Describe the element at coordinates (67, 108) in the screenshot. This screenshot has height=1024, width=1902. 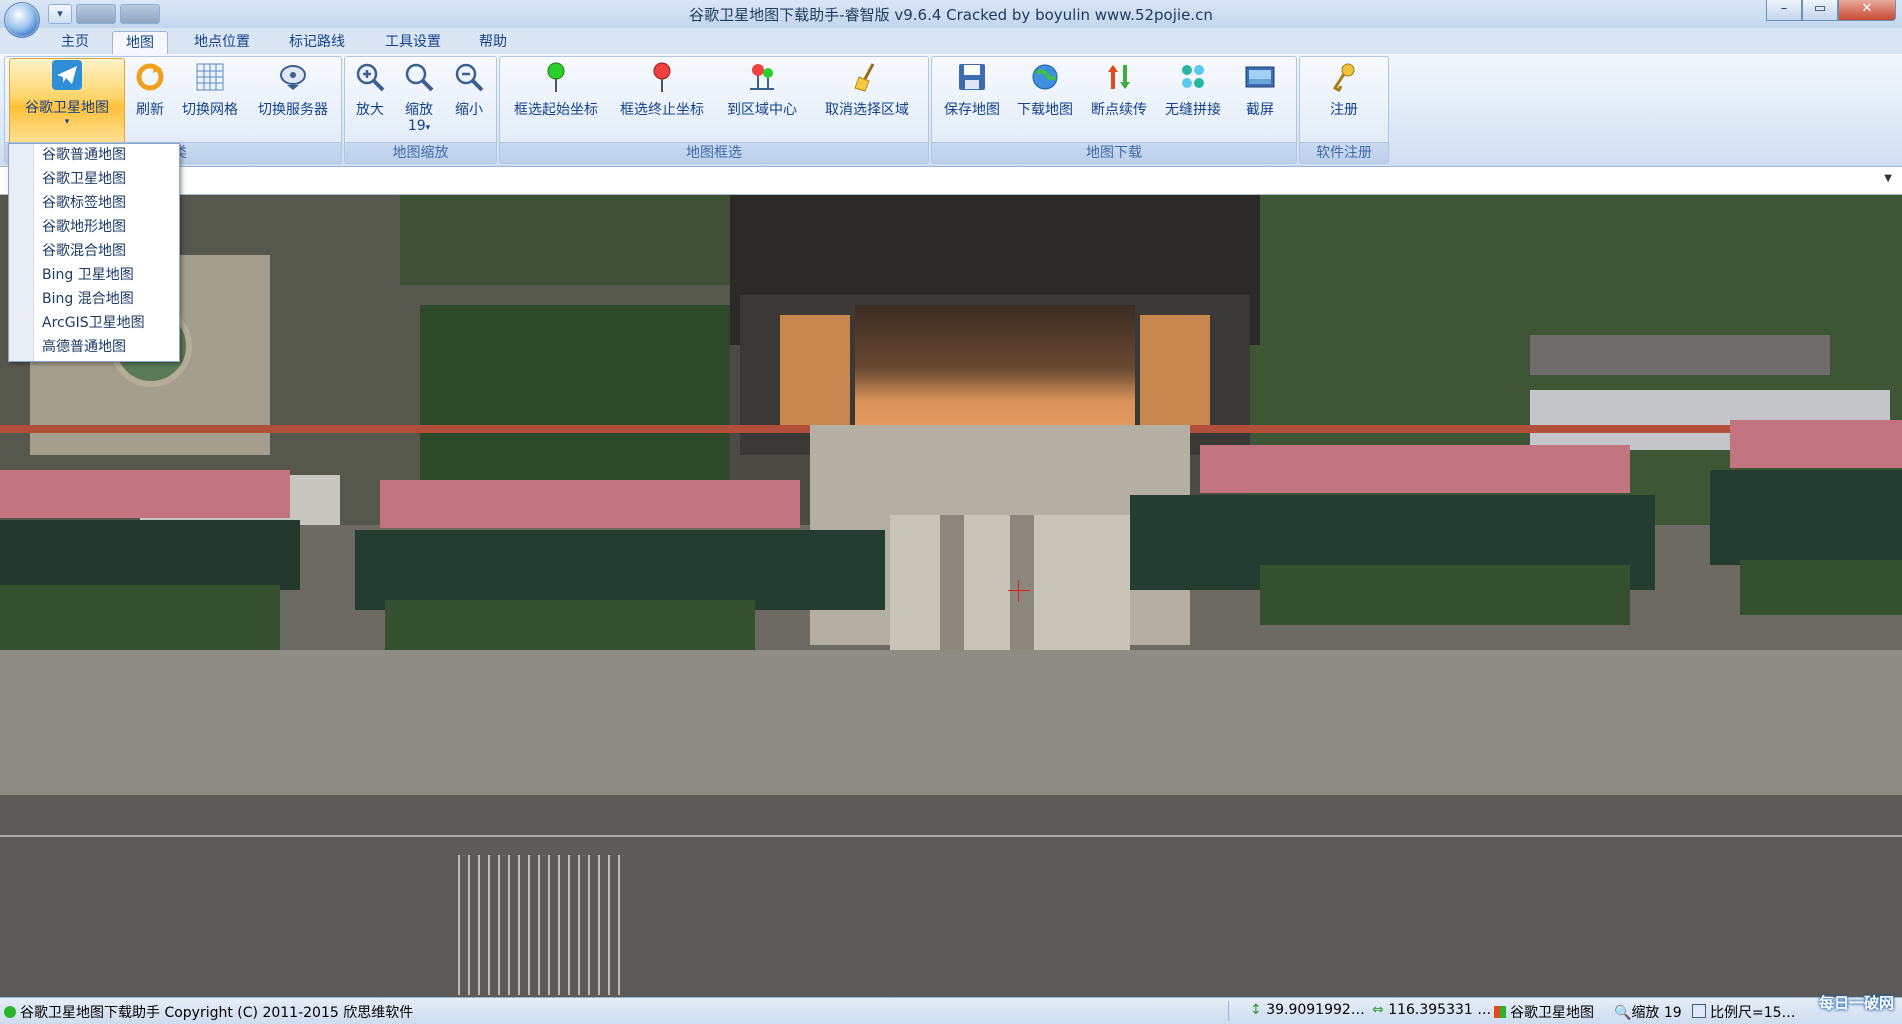
I see `map-type-label: 谷歌卫星地图` at that location.